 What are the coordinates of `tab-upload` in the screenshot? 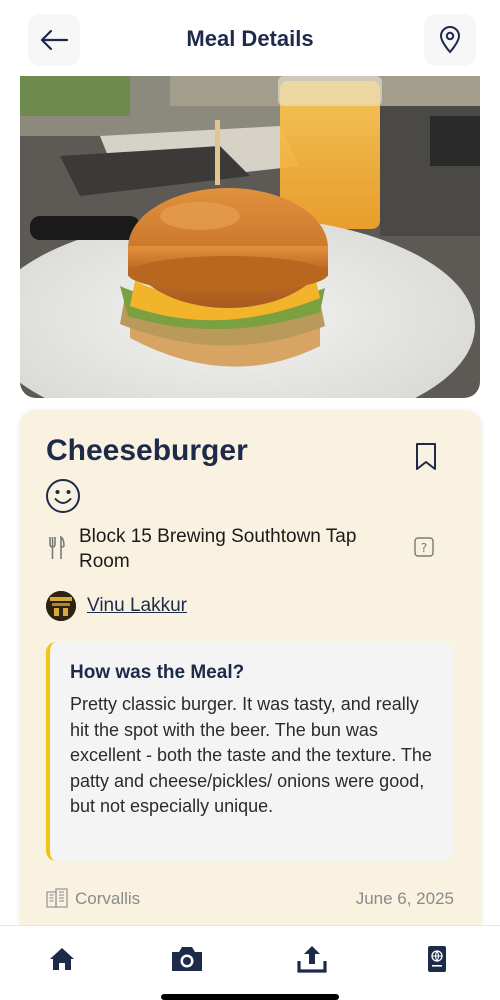 It's located at (312, 959).